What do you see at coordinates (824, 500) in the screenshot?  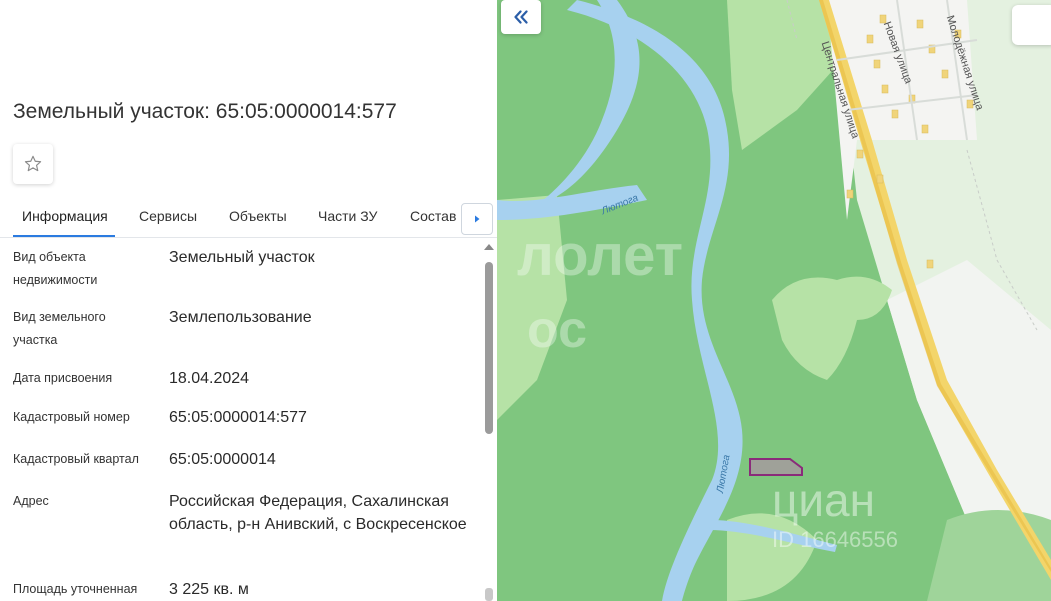 I see `watermark-text: циан` at bounding box center [824, 500].